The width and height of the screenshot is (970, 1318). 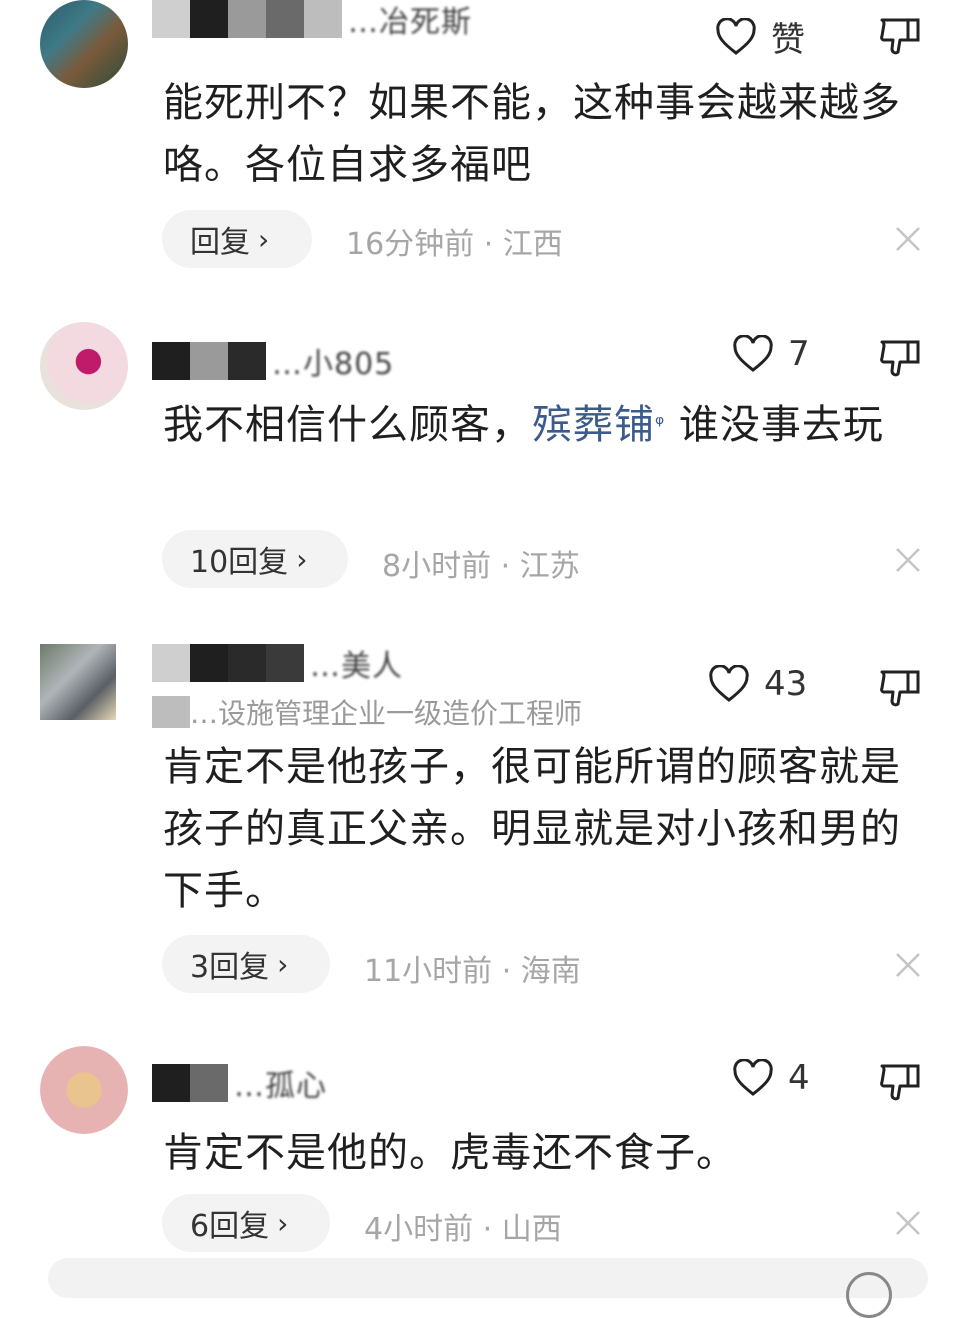 I want to click on reply-button: 回复 ›, so click(x=237, y=239).